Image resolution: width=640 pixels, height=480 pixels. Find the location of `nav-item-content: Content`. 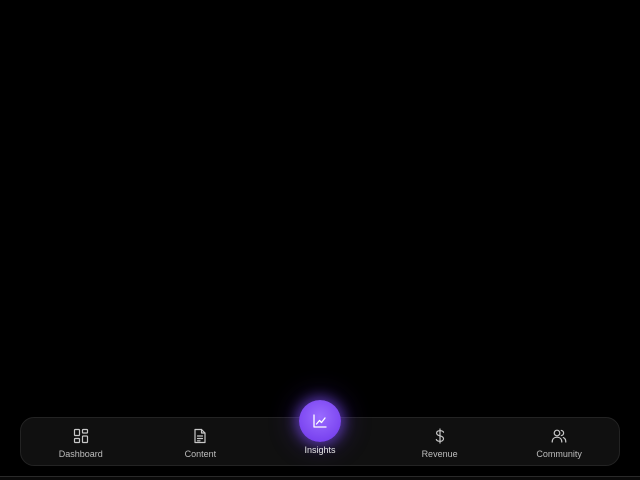

nav-item-content: Content is located at coordinates (201, 441).